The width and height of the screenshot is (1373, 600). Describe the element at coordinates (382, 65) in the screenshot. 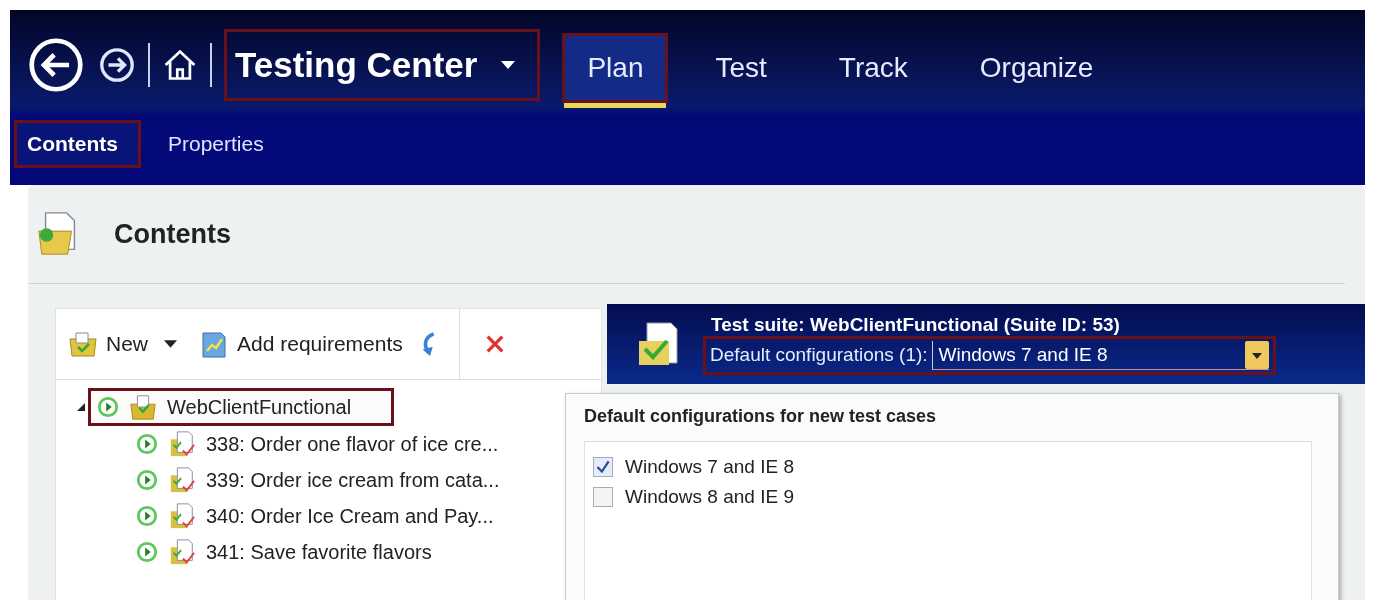

I see `project-selector: Testing Center` at that location.